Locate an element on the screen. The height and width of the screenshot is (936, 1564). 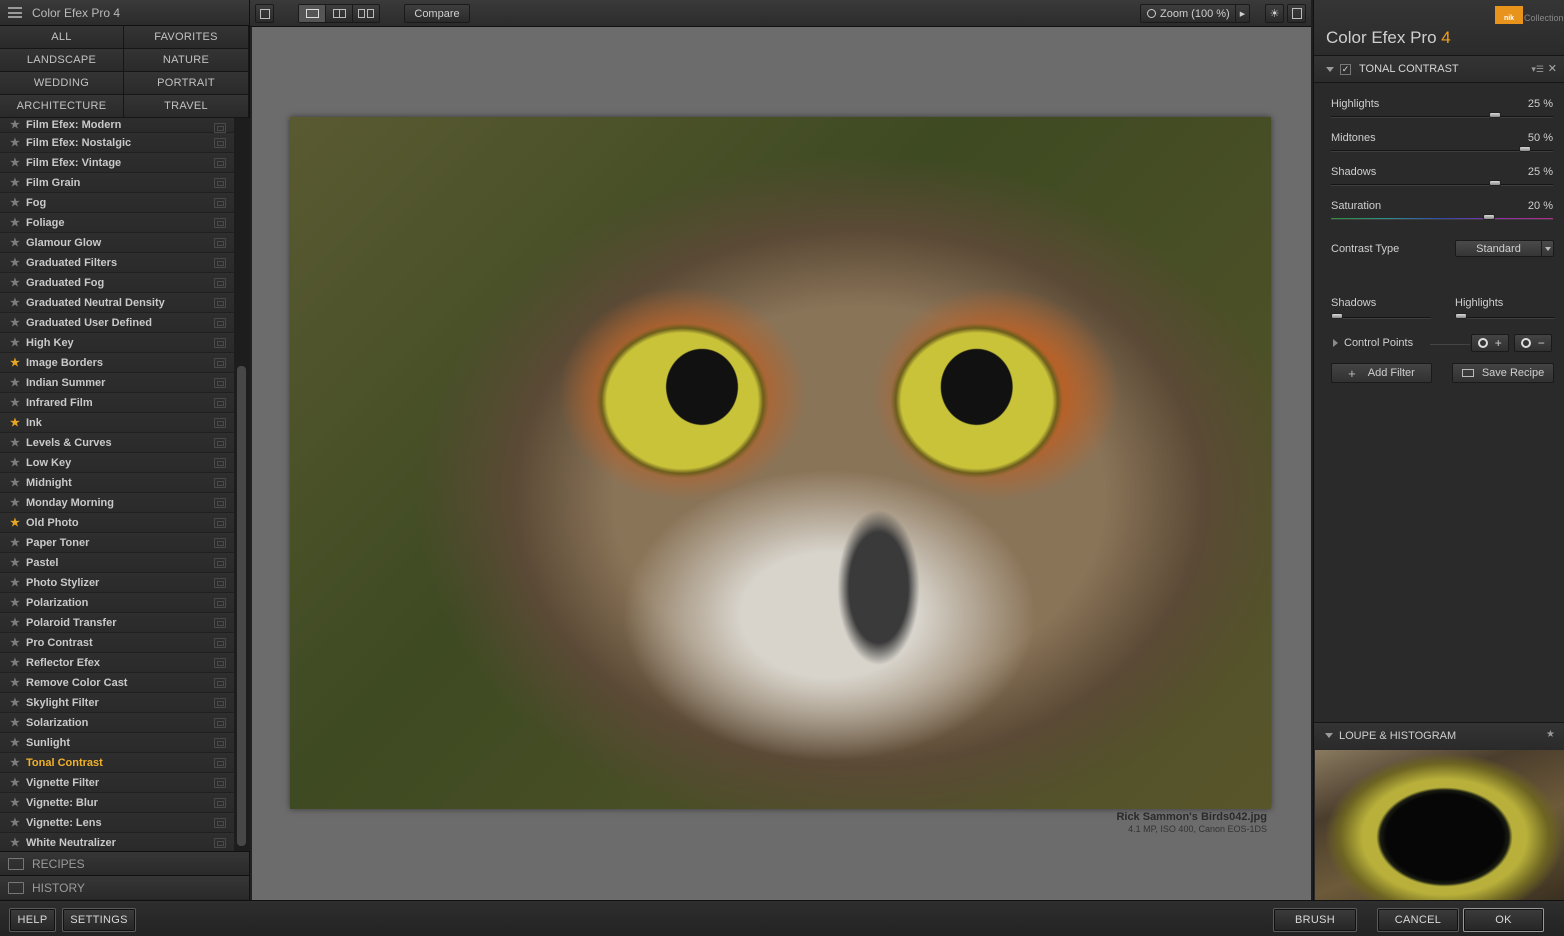
zoom-menu-arrow-icon: ▶ is located at coordinates (1242, 13).